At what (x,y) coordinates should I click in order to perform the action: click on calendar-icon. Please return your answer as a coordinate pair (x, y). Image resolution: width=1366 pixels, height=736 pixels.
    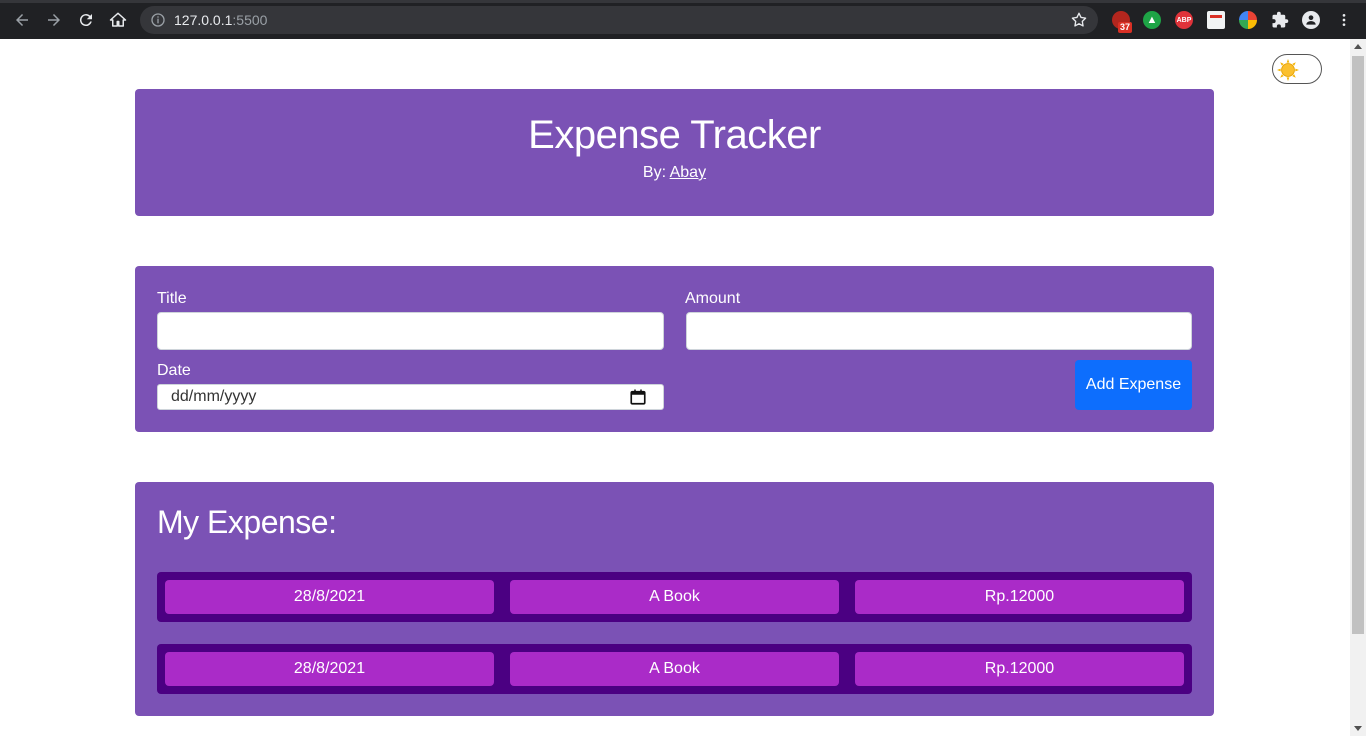
    Looking at the image, I should click on (638, 397).